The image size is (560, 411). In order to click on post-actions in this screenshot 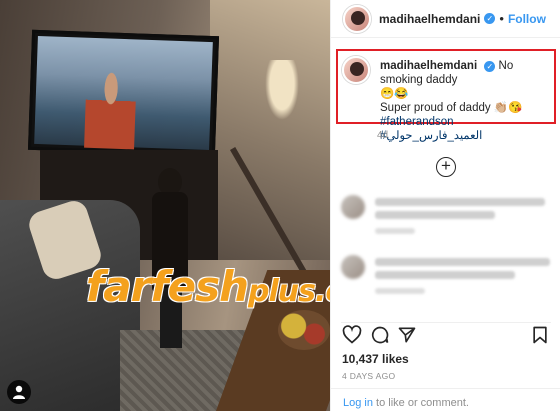, I will do `click(446, 334)`.